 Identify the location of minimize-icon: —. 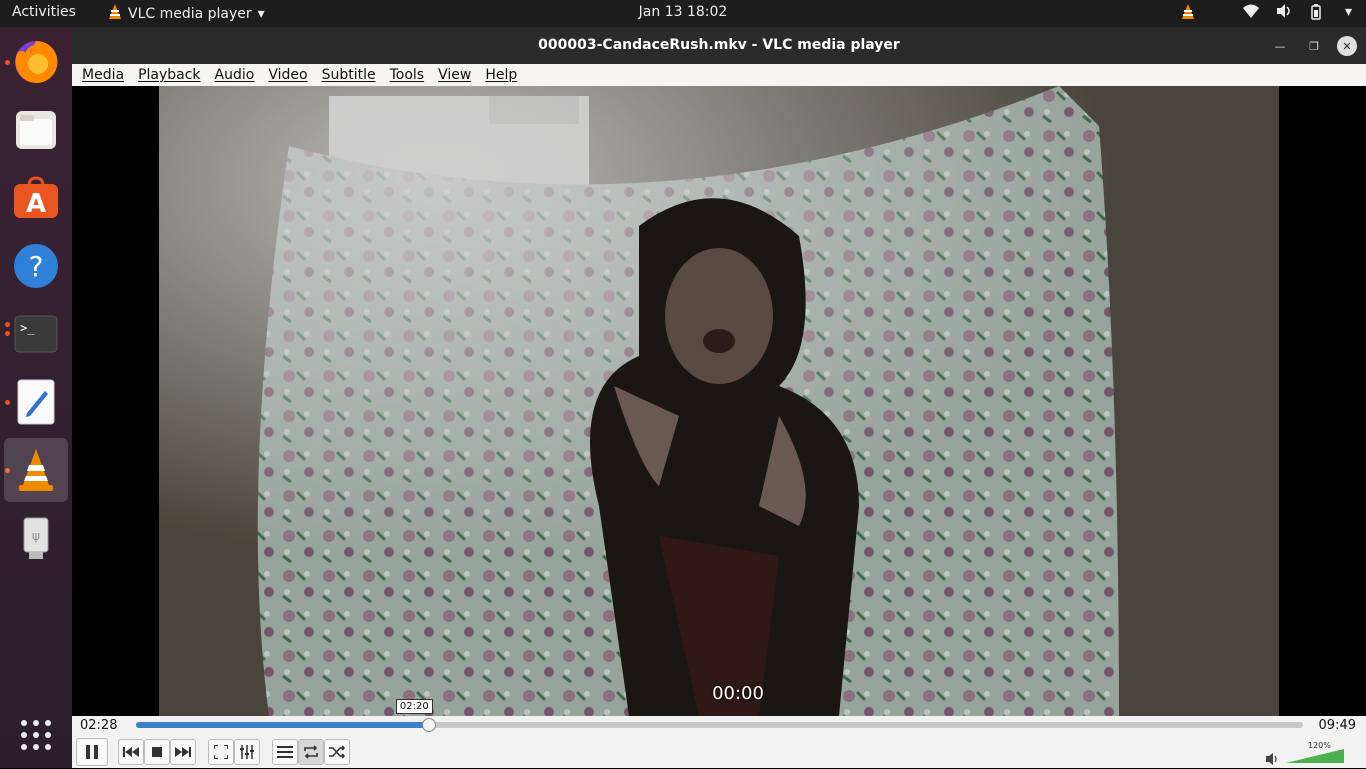
(1280, 46).